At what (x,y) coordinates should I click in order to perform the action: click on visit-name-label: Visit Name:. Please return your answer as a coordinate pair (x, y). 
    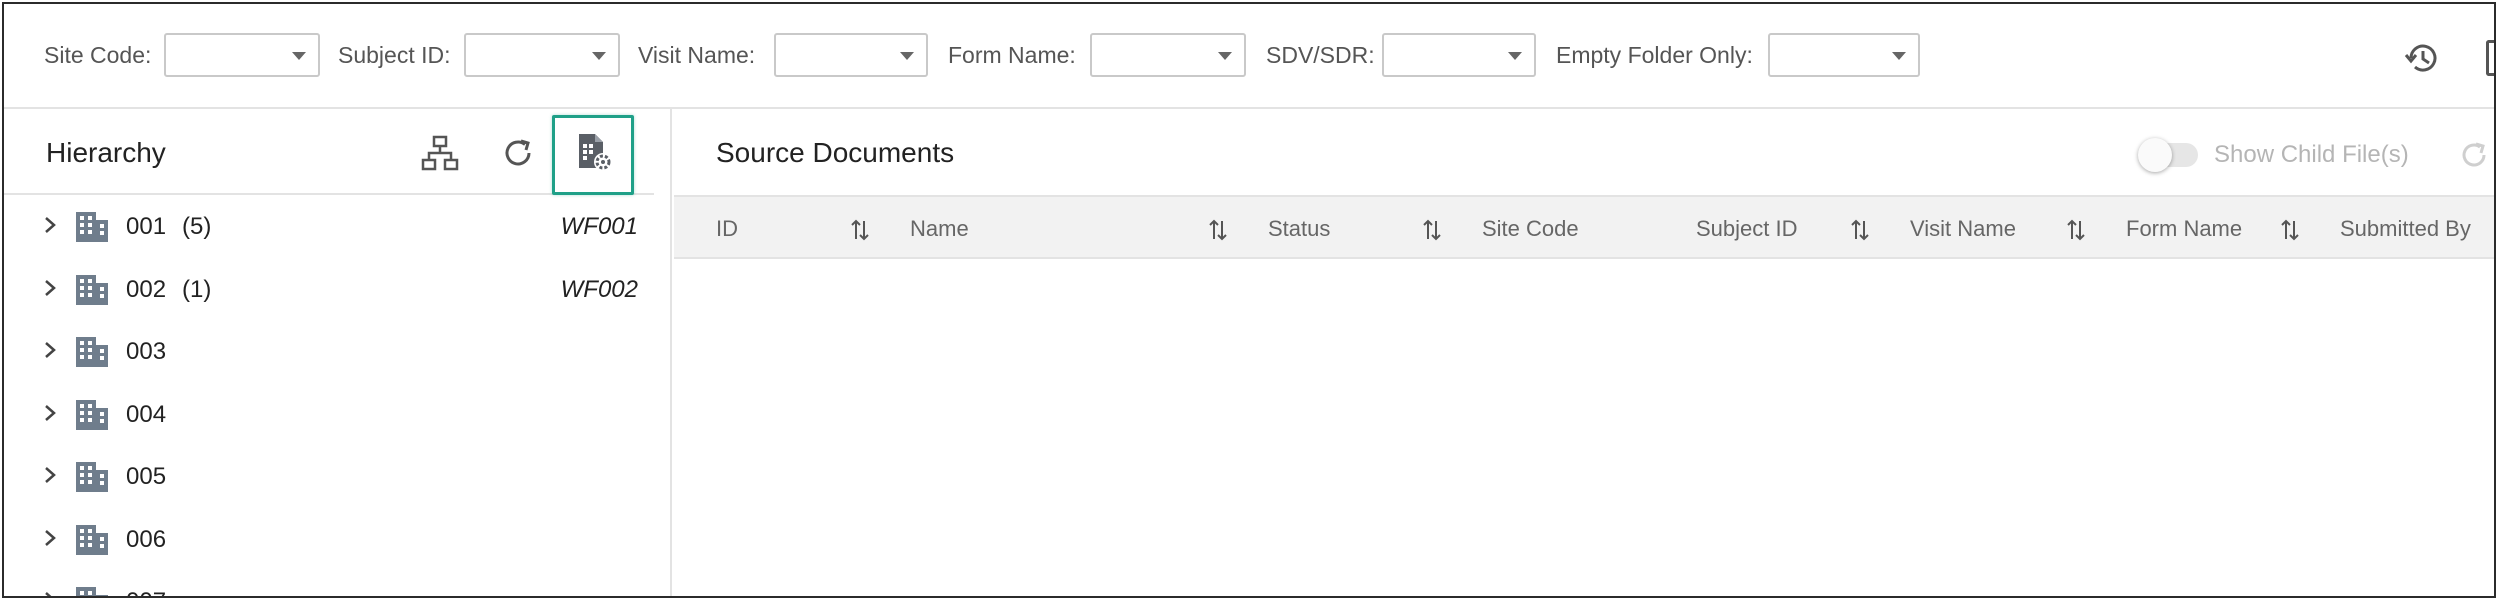
    Looking at the image, I should click on (697, 55).